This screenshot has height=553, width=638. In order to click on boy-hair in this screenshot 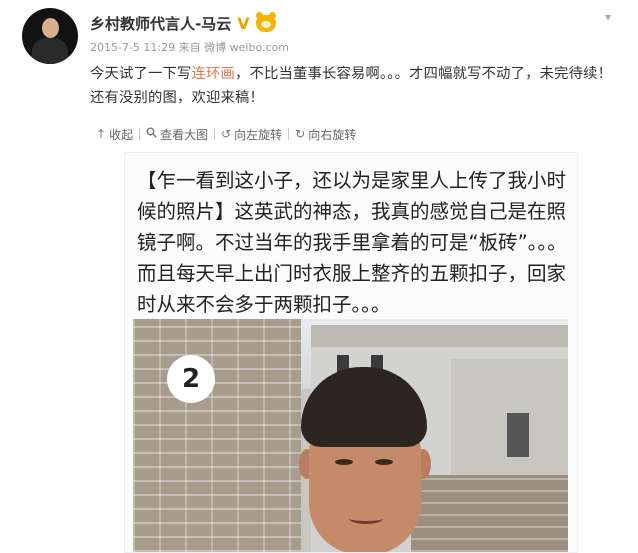, I will do `click(364, 407)`.